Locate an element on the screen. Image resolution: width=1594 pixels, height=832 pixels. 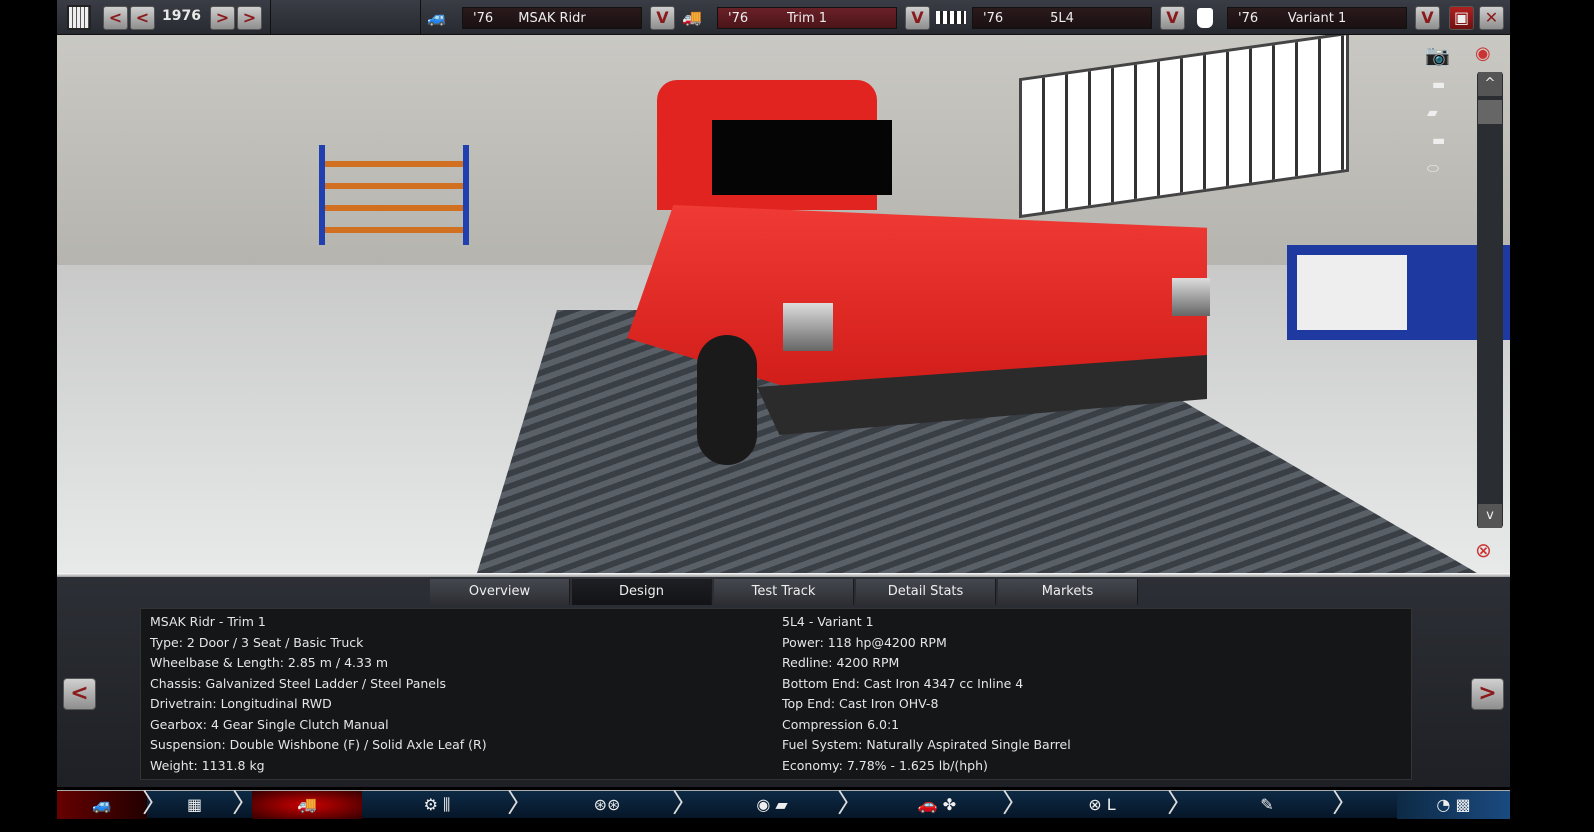
year-forward-fast-button: > is located at coordinates (249, 18).